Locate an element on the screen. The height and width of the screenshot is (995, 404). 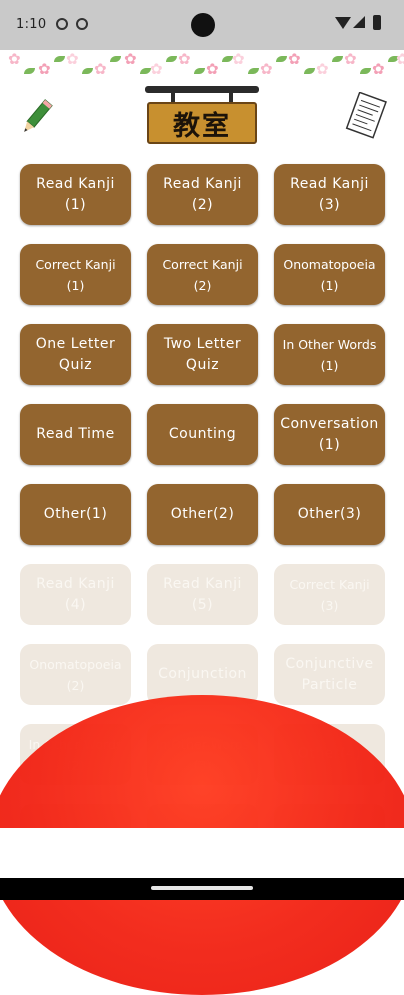
lesson-button: Correct Kanji (2) is located at coordinates (202, 274).